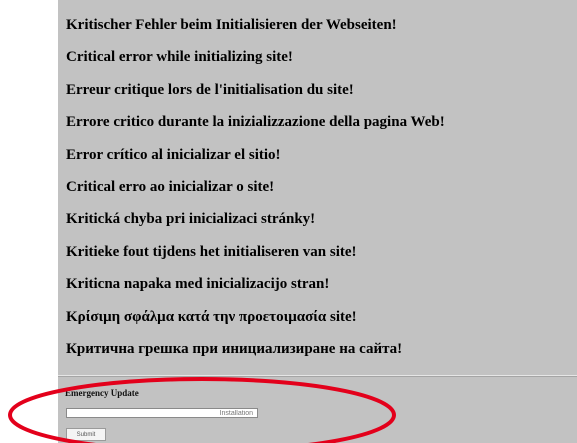 Image resolution: width=577 pixels, height=443 pixels. Describe the element at coordinates (170, 186) in the screenshot. I see `error-message-portuguese: Critical erro ao inicializar o site!` at that location.